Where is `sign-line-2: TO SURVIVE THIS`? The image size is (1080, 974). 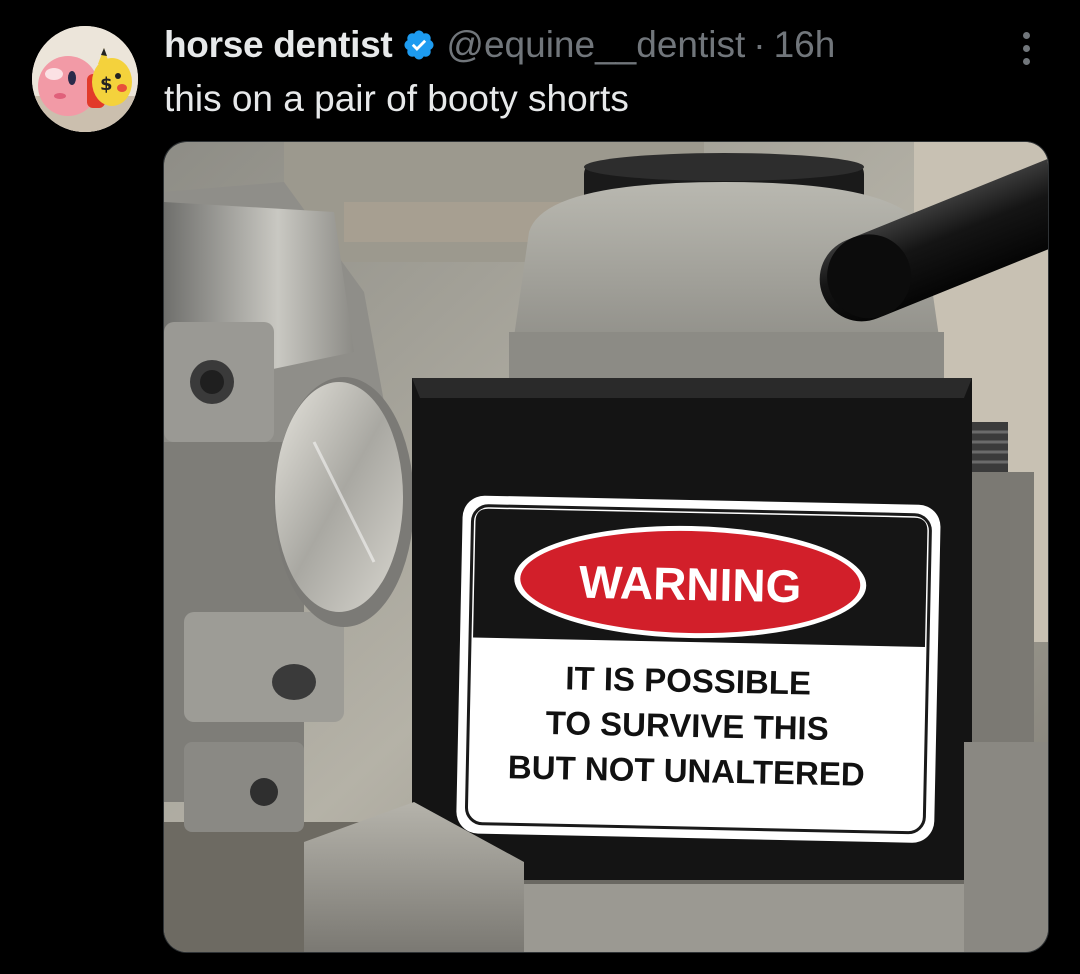
sign-line-2: TO SURVIVE THIS is located at coordinates (687, 725).